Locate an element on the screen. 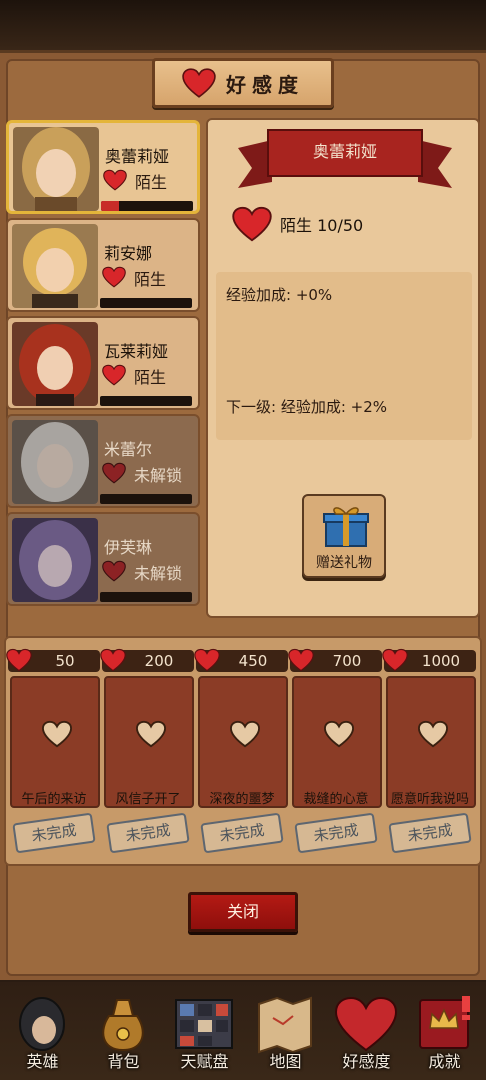 The image size is (486, 1080). reward-name: 裁缝的心意 is located at coordinates (336, 799).